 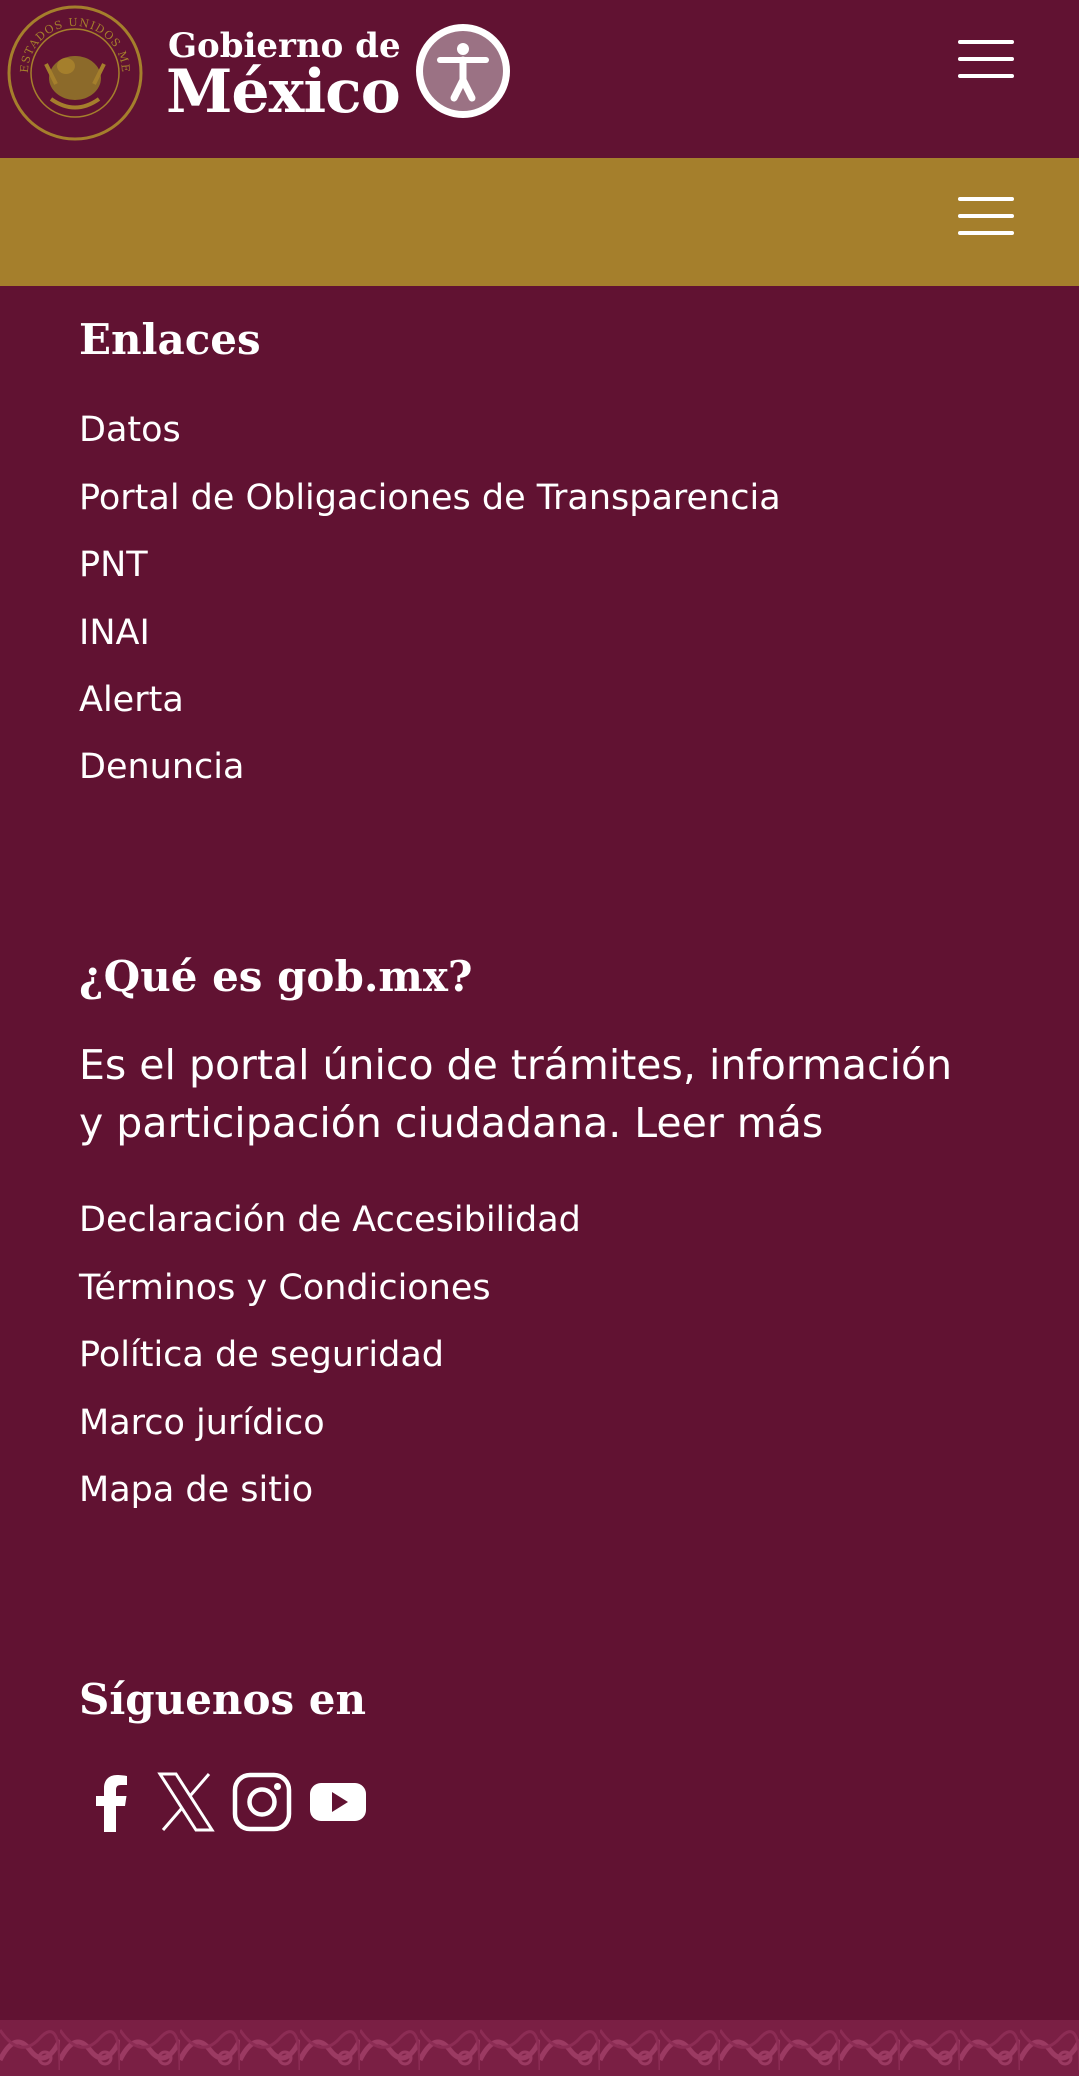 I want to click on link-portal-transparencia: Portal de Obligaciones de Transparencia, so click(x=430, y=498).